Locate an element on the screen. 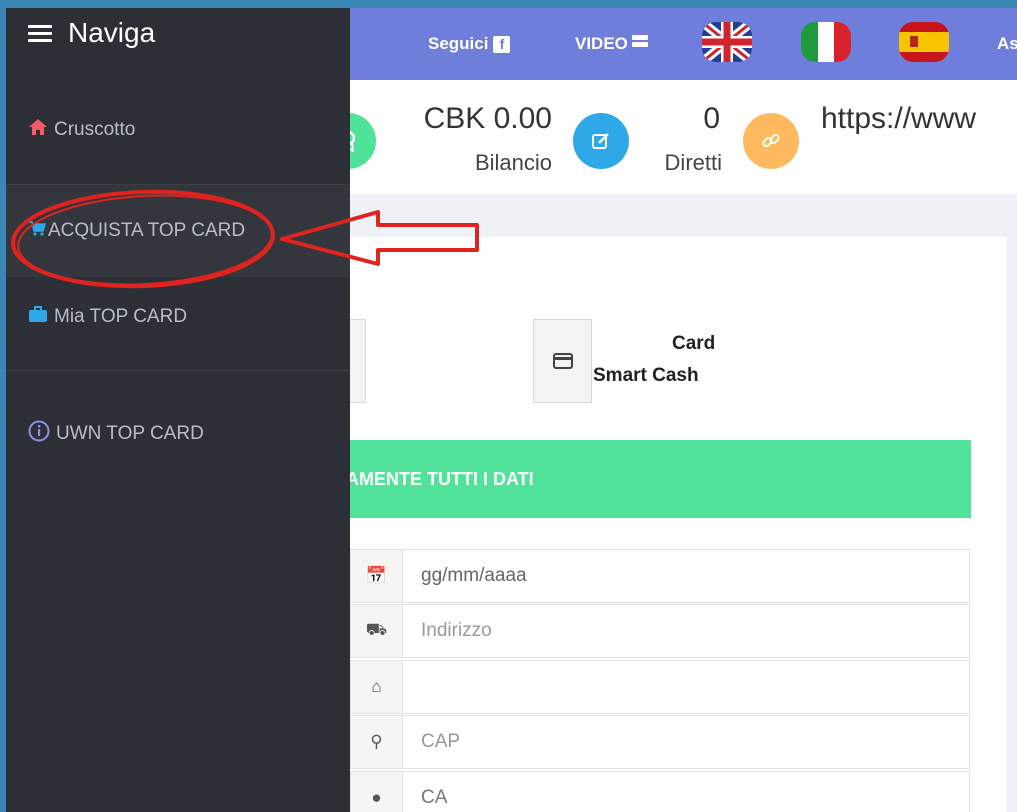 The width and height of the screenshot is (1017, 812). sidebar-header: Naviga is located at coordinates (178, 33).